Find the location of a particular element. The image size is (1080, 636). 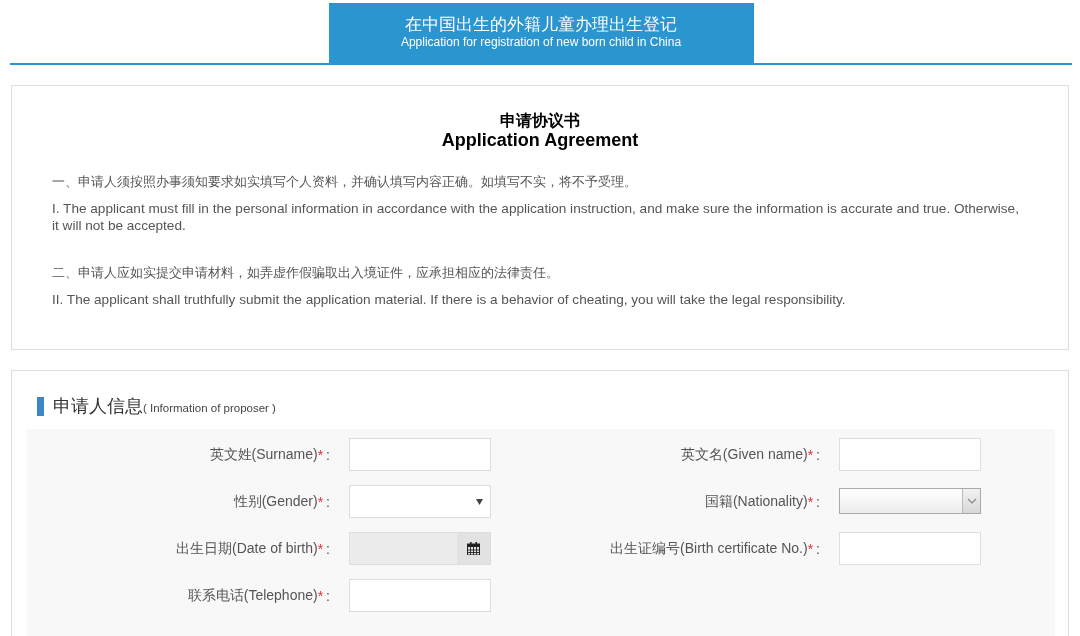

calendar-icon is located at coordinates (473, 548).